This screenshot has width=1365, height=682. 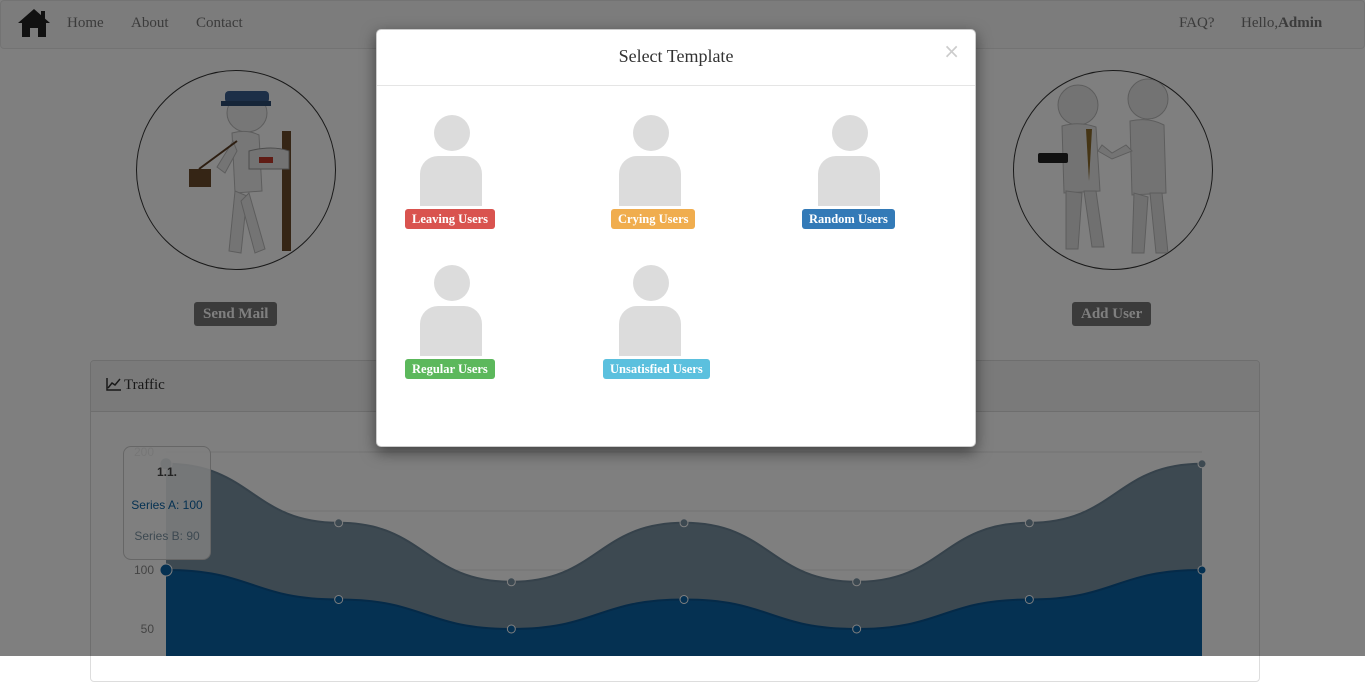 What do you see at coordinates (656, 369) in the screenshot?
I see `template-label: Unsatisfied Users` at bounding box center [656, 369].